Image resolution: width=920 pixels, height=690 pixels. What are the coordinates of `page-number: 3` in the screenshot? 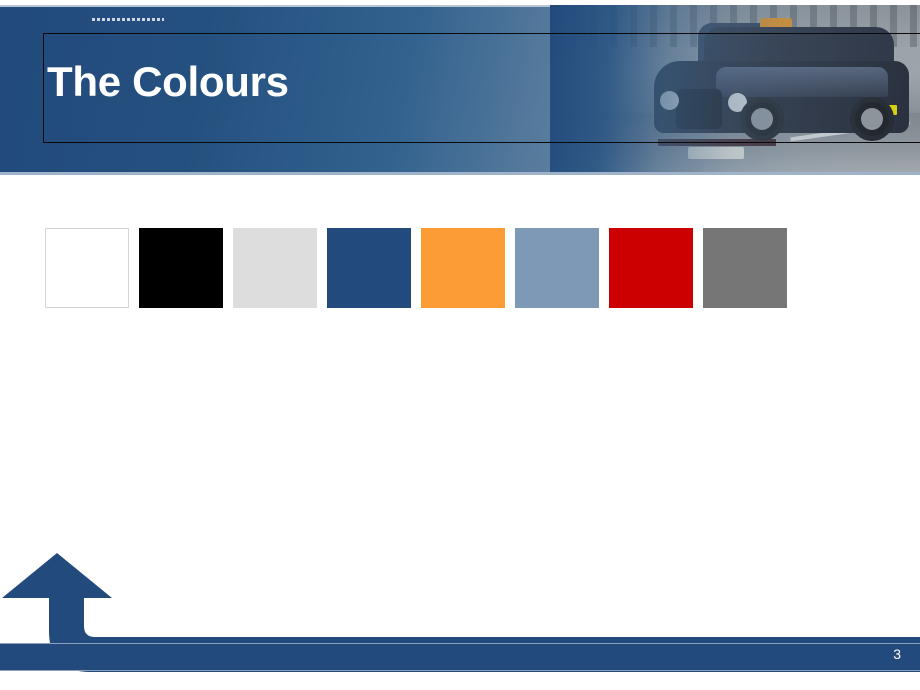 It's located at (897, 654).